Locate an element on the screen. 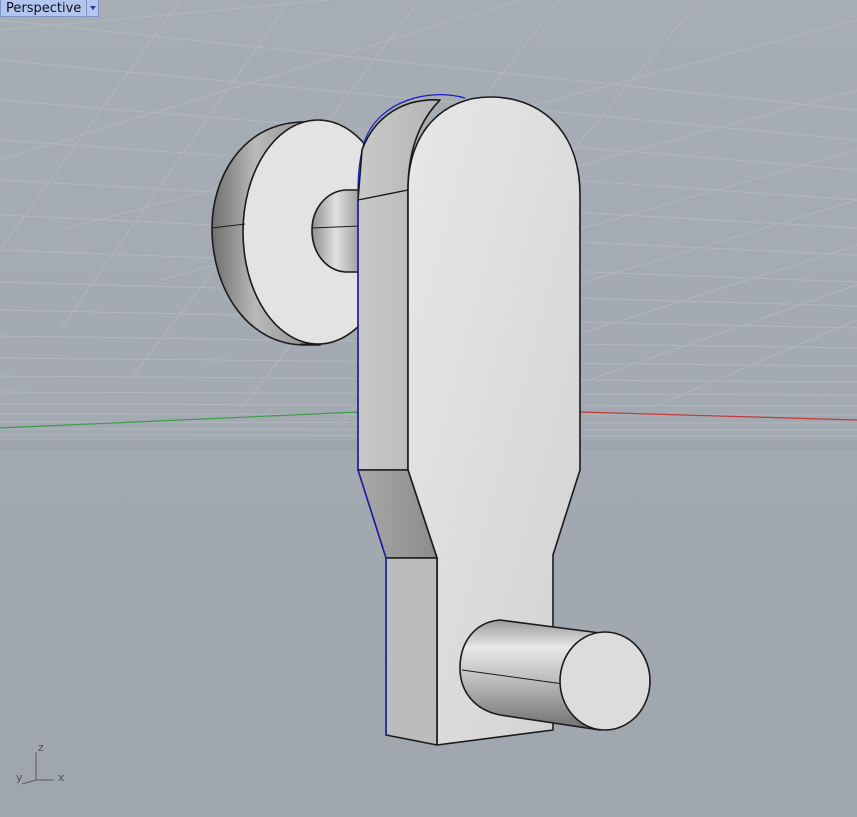 Image resolution: width=857 pixels, height=817 pixels. viewport-menu-button is located at coordinates (93, 8).